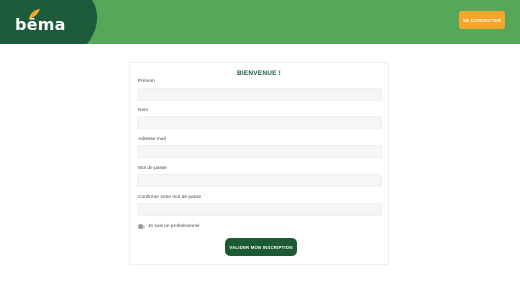 The image size is (520, 288). What do you see at coordinates (152, 139) in the screenshot?
I see `email-label: Adresse mail` at bounding box center [152, 139].